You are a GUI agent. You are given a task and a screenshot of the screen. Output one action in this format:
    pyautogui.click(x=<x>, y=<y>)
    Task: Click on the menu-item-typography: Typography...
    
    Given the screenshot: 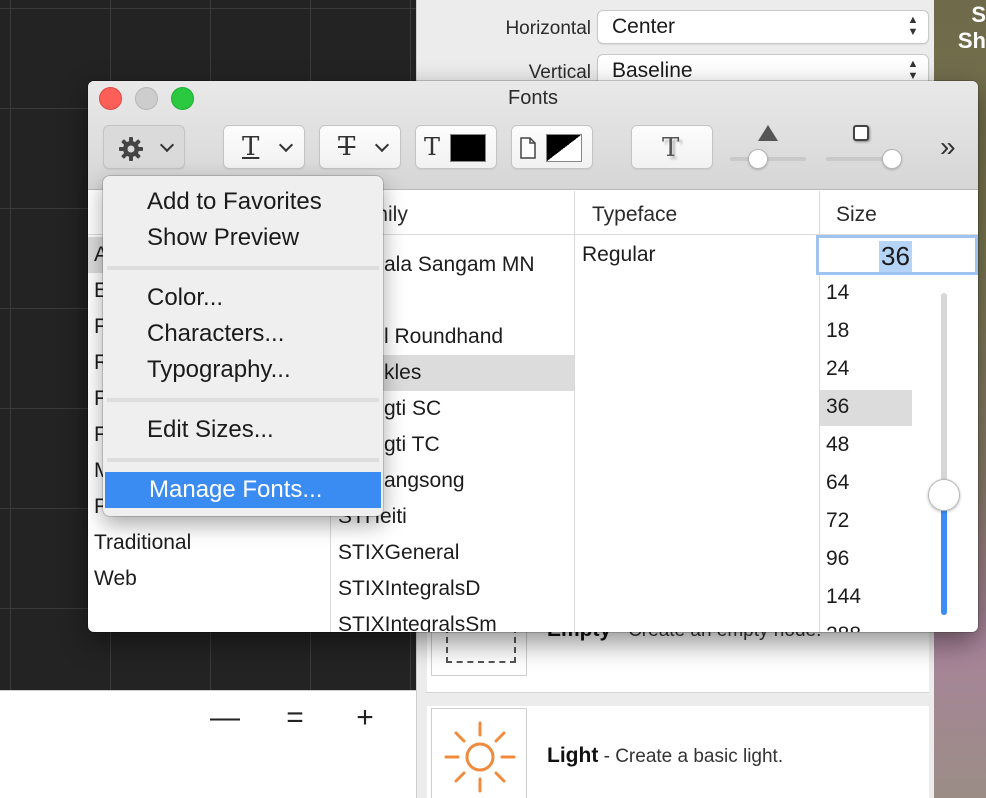 What is the action you would take?
    pyautogui.click(x=243, y=370)
    